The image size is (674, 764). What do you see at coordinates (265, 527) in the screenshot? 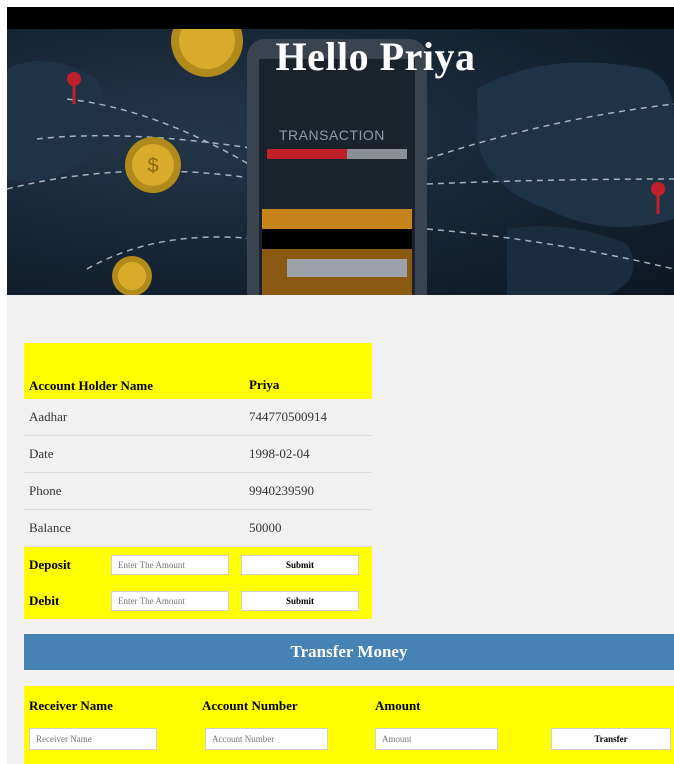
I see `balance-value: 50000` at bounding box center [265, 527].